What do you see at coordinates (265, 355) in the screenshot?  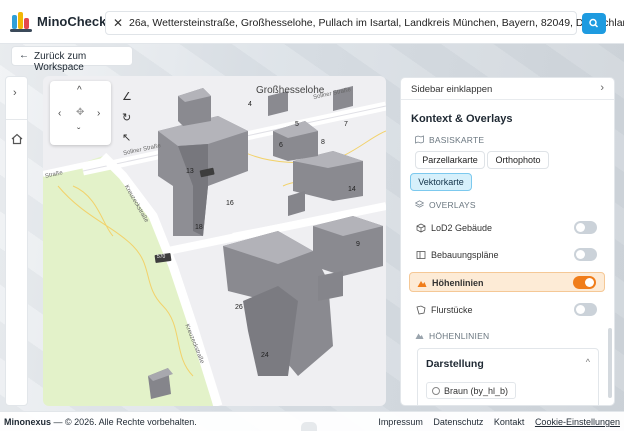 I see `building-number: 24` at bounding box center [265, 355].